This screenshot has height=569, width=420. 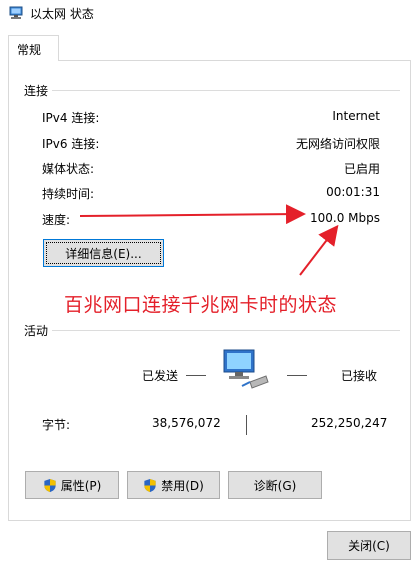 What do you see at coordinates (359, 376) in the screenshot?
I see `received-label: 已接收` at bounding box center [359, 376].